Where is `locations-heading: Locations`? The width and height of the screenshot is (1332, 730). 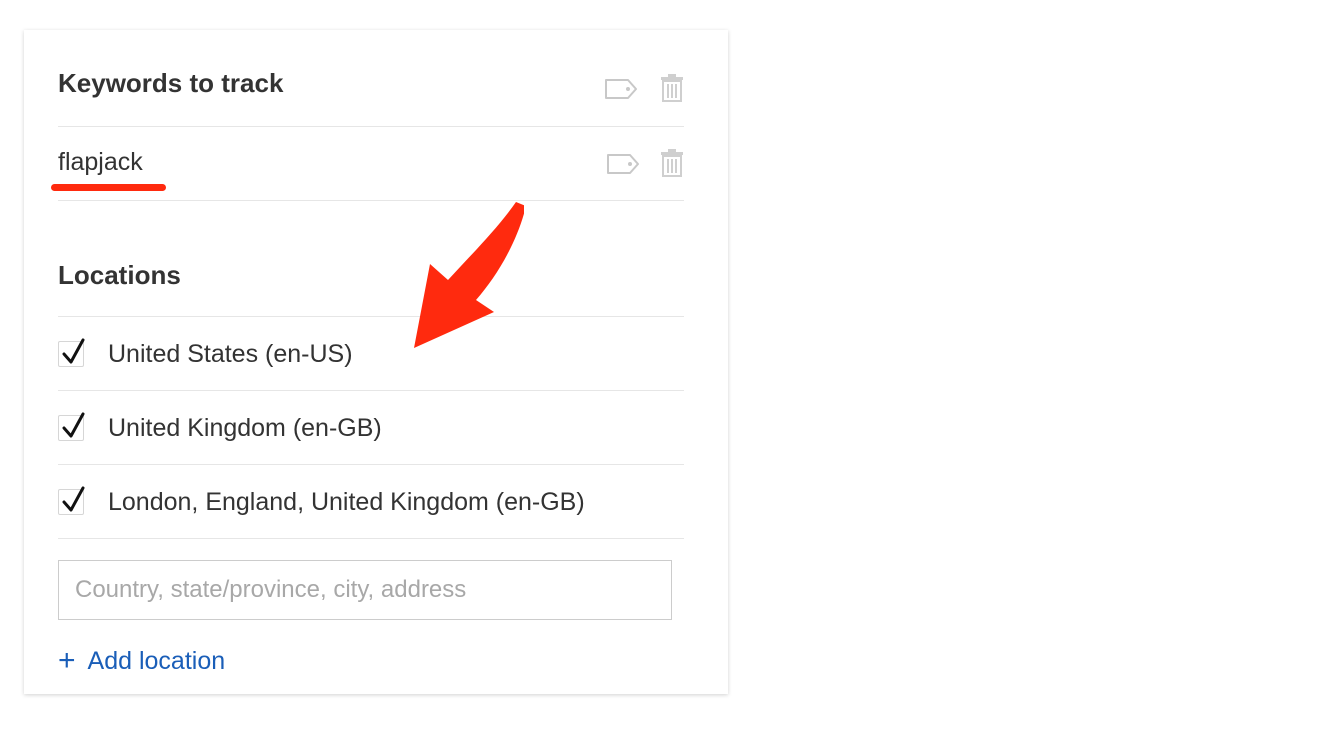 locations-heading: Locations is located at coordinates (119, 275).